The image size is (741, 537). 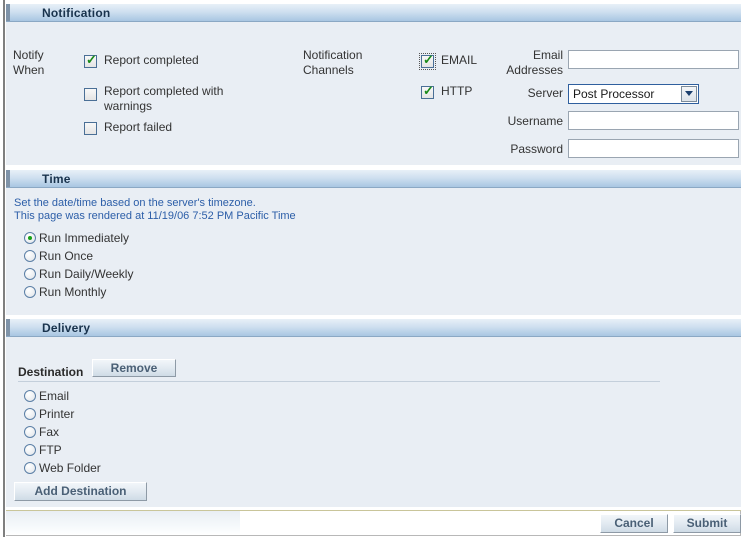 I want to click on destination-label: Destination, so click(x=51, y=372).